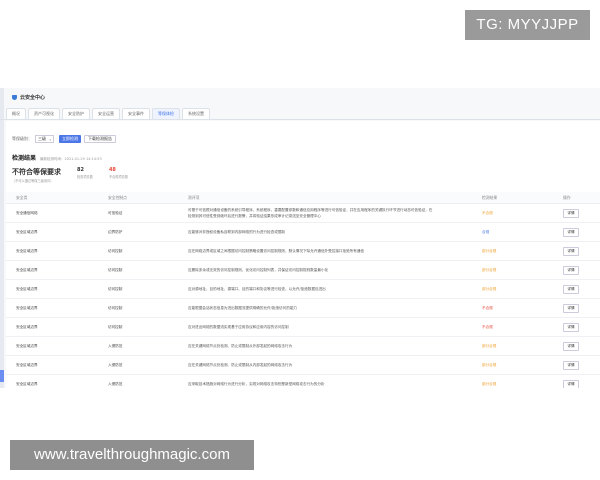 Image resolution: width=600 pixels, height=480 pixels. What do you see at coordinates (507, 198) in the screenshot?
I see `column-header-status: 检测结果` at bounding box center [507, 198].